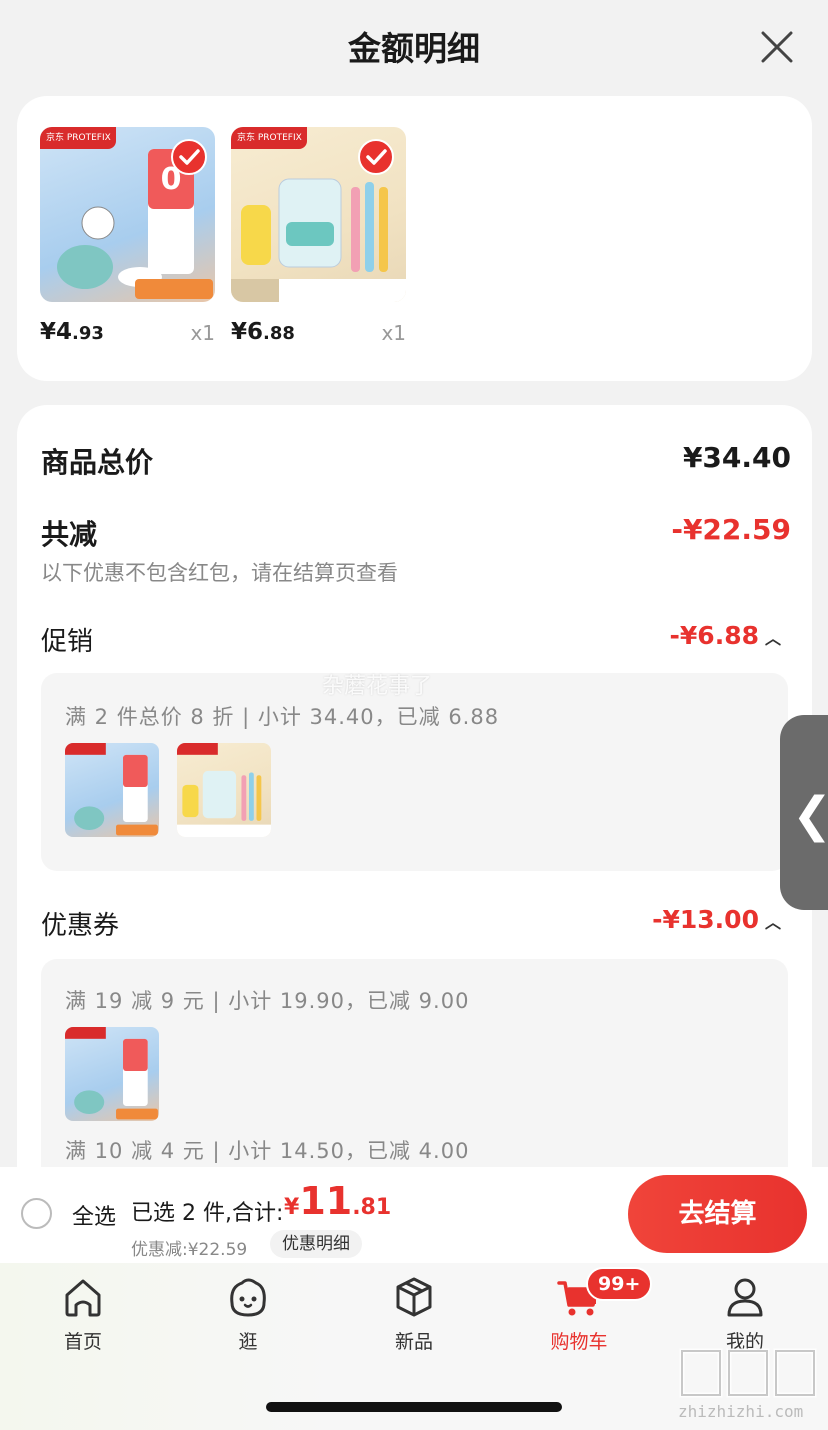  What do you see at coordinates (267, 1151) in the screenshot?
I see `coupon-rule: 满 10 减 4 元 | 小计 14.50，已减 4.00` at bounding box center [267, 1151].